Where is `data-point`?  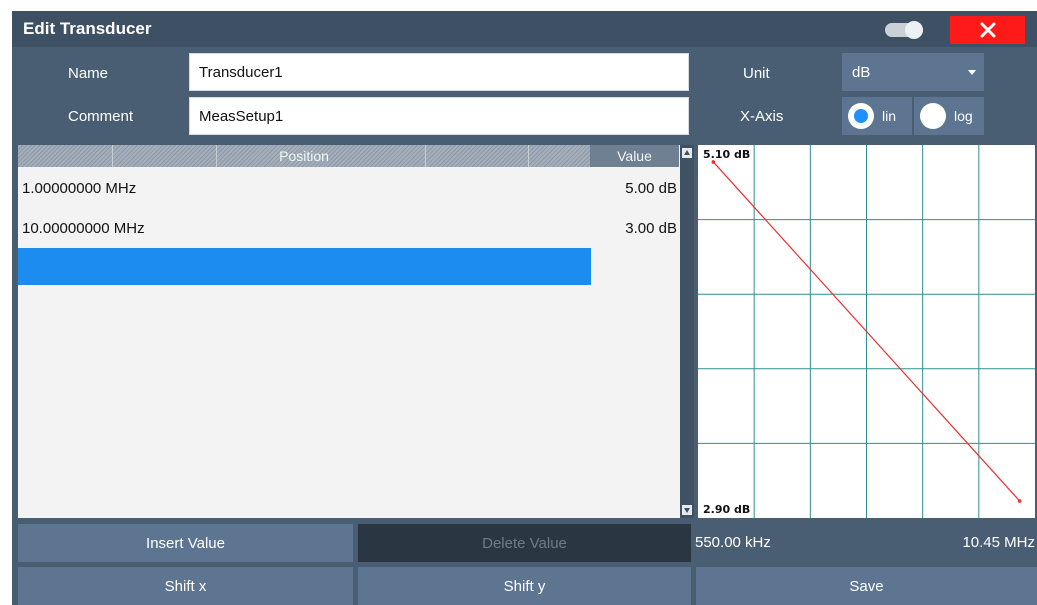 data-point is located at coordinates (1019, 501).